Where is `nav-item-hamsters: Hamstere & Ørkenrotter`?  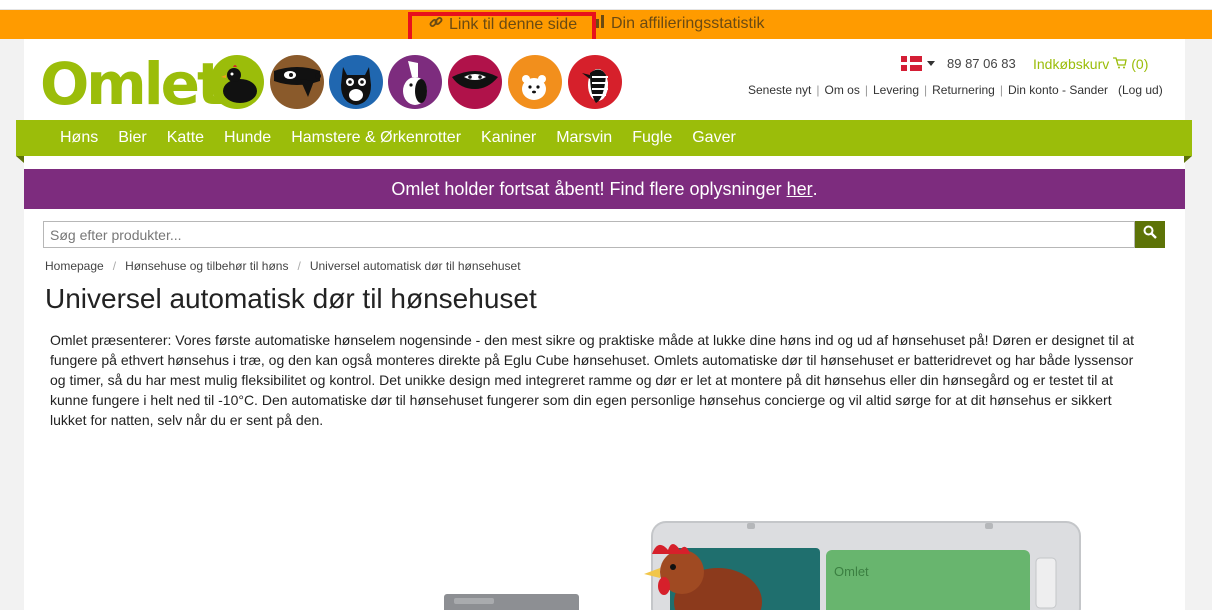
nav-item-hamsters: Hamstere & Ørkenrotter is located at coordinates (376, 138).